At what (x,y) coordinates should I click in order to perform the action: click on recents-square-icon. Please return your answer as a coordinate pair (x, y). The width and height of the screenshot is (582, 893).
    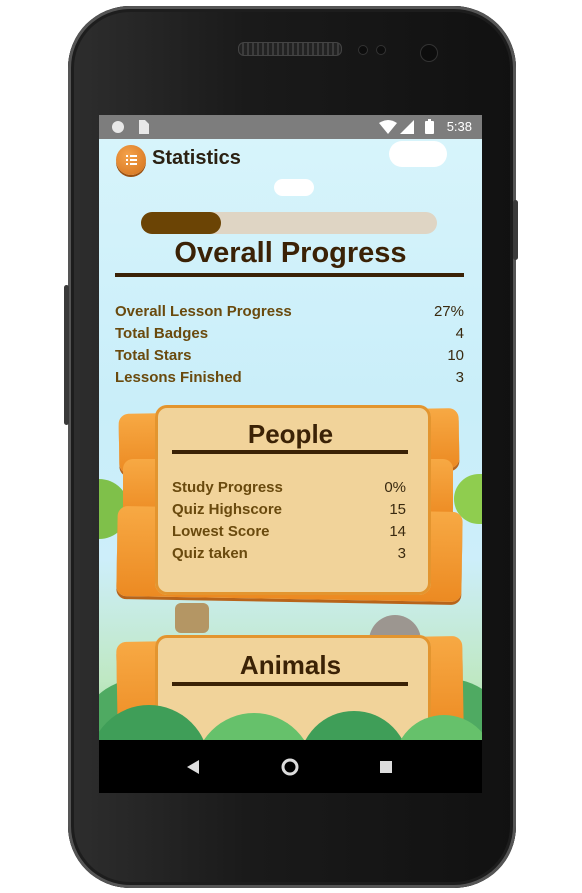
    Looking at the image, I should click on (386, 767).